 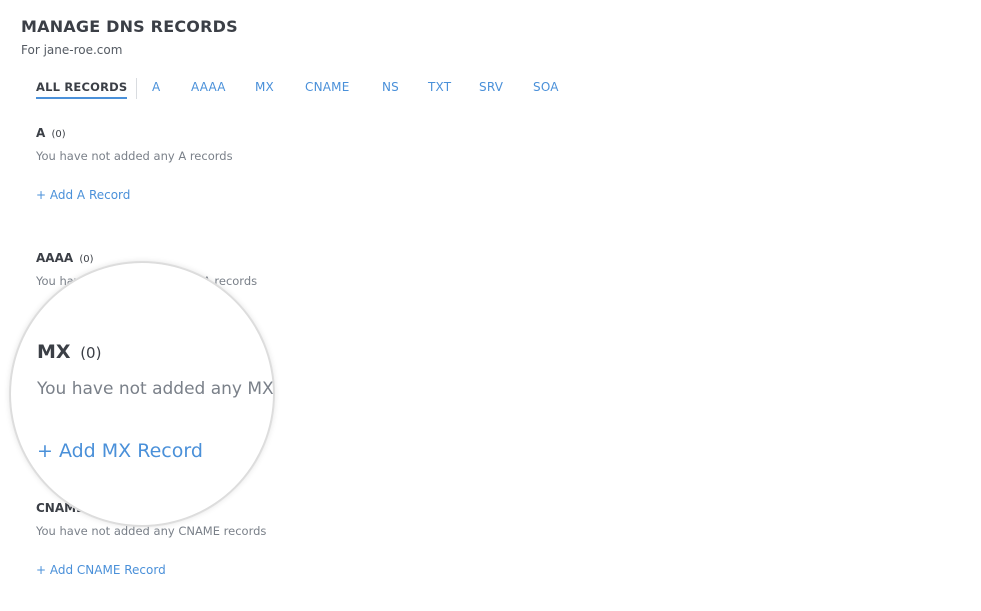 What do you see at coordinates (120, 451) in the screenshot?
I see `add-mx-record-link: + Add MX Record` at bounding box center [120, 451].